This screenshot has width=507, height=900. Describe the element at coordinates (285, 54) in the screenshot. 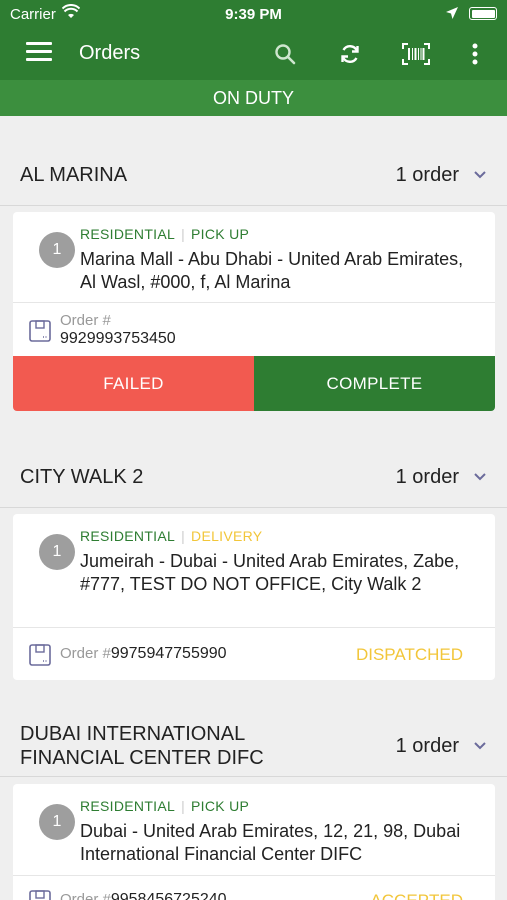

I see `search-icon` at that location.